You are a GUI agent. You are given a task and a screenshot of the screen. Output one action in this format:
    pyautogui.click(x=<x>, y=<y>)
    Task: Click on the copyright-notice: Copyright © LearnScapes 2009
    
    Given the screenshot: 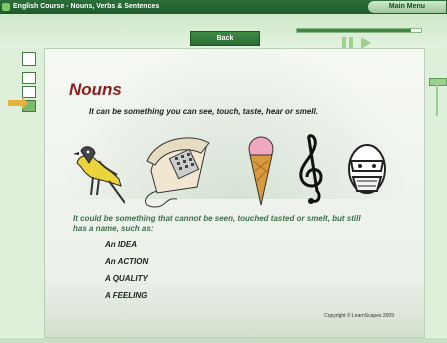 What is the action you would take?
    pyautogui.click(x=359, y=316)
    